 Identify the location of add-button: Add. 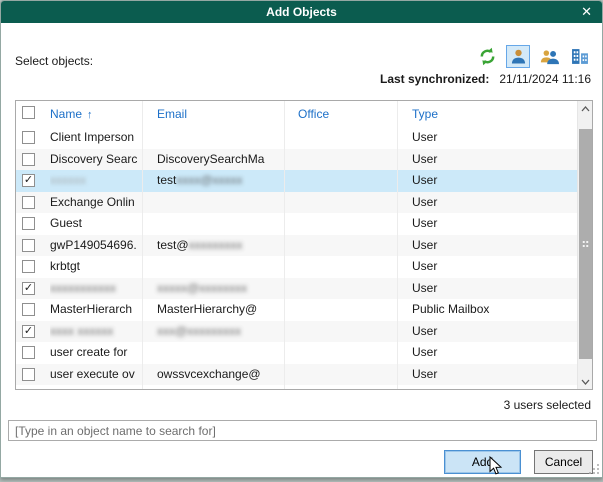
(482, 462).